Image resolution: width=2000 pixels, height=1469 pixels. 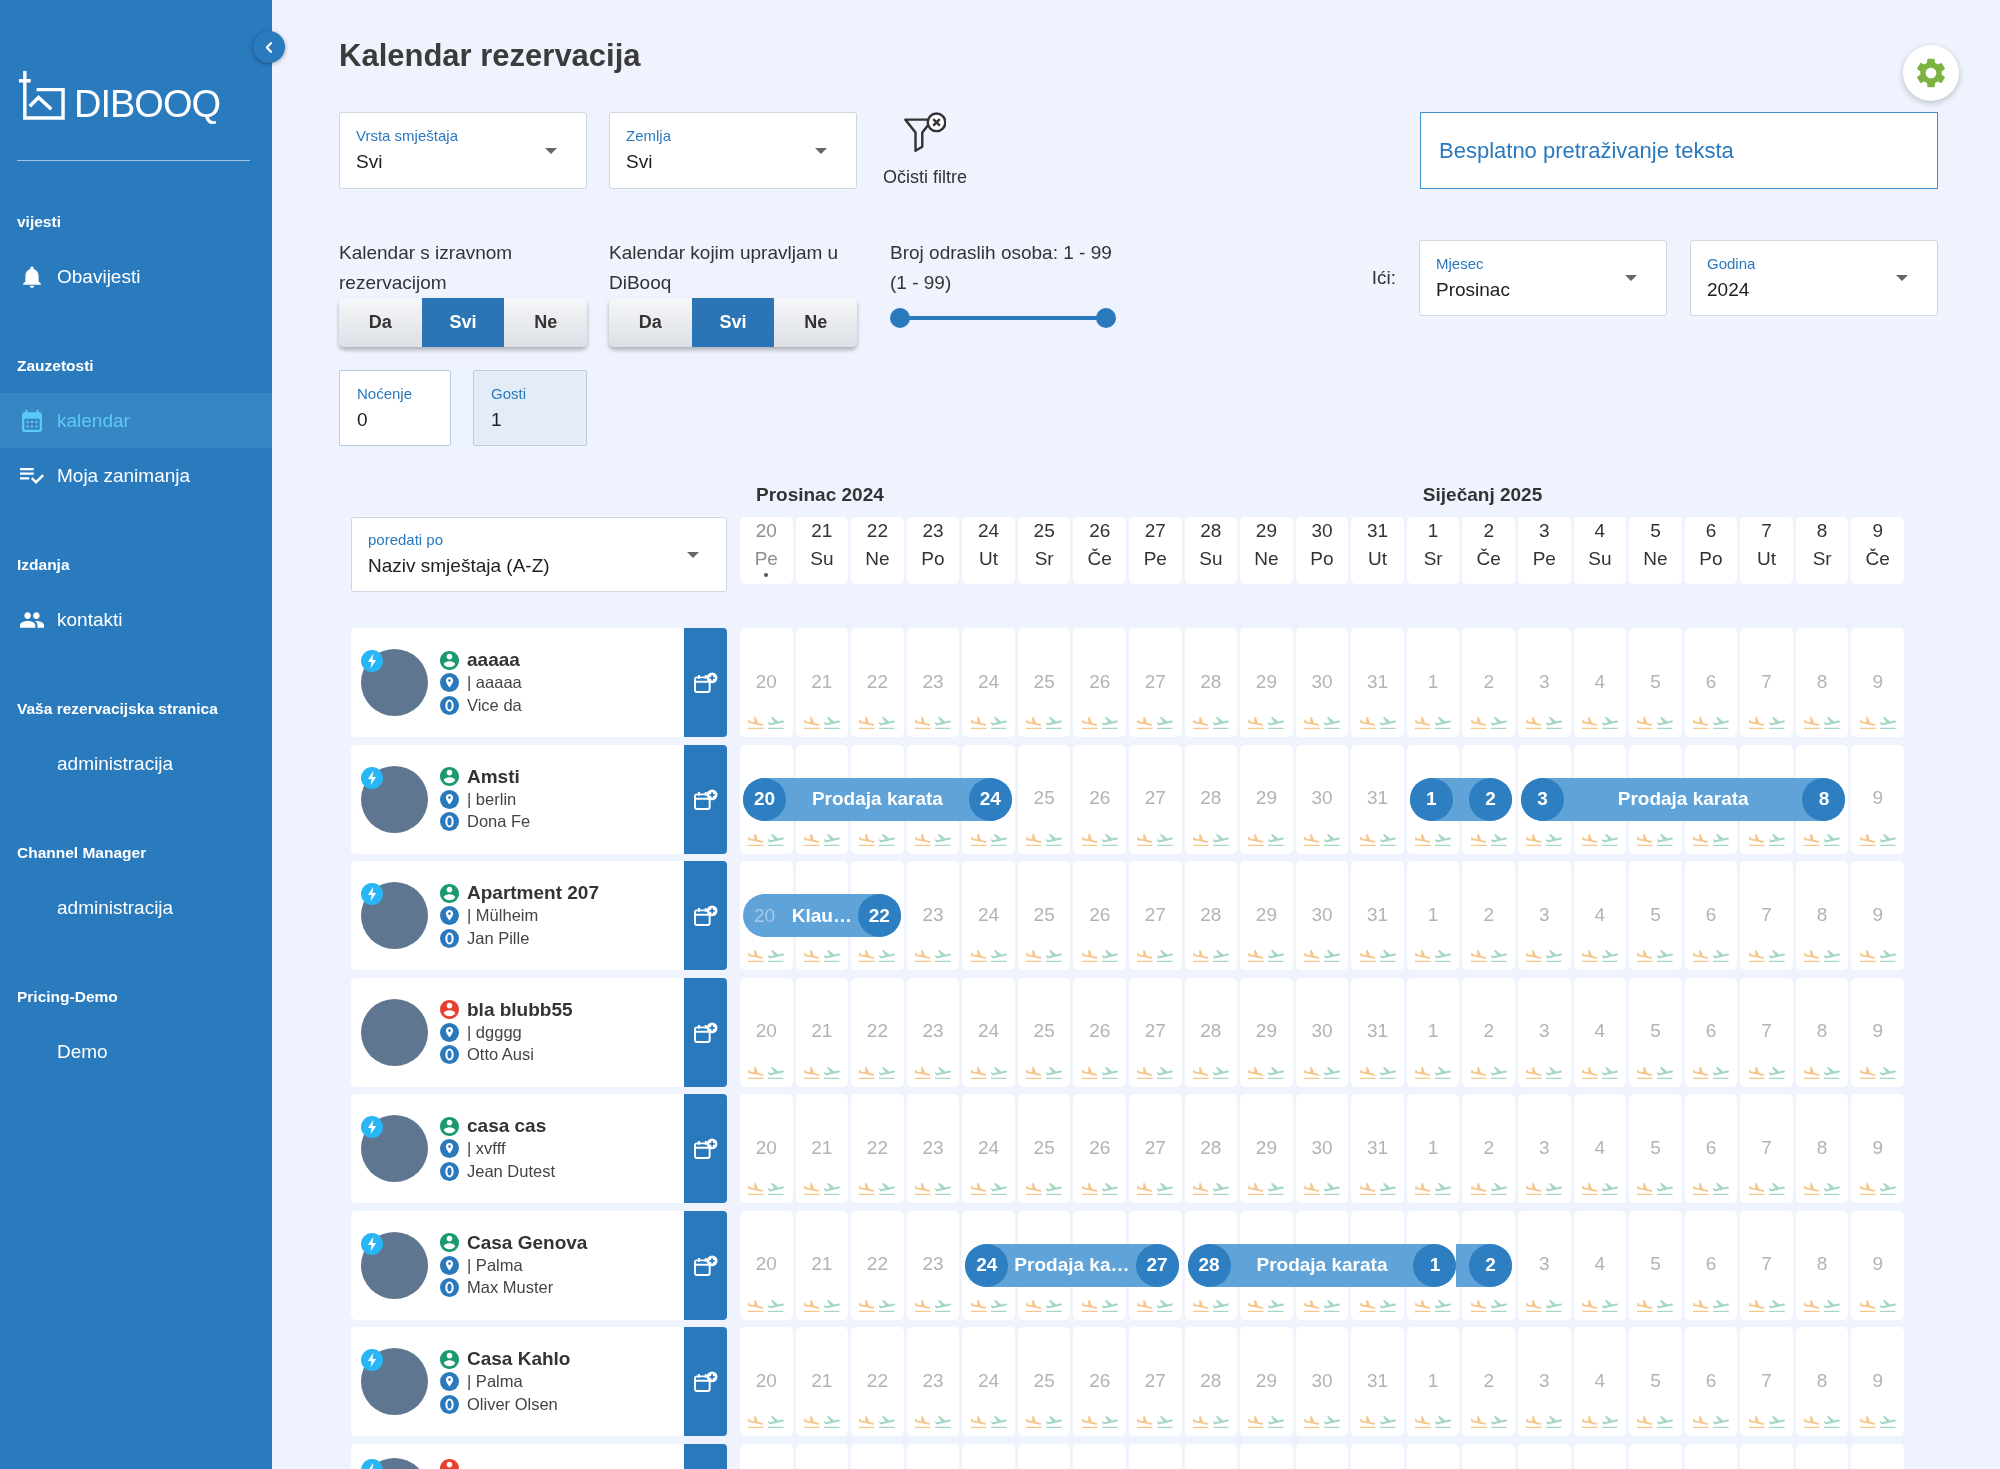 I want to click on search-field: Besplatno pretraživanje teksta, so click(x=1679, y=150).